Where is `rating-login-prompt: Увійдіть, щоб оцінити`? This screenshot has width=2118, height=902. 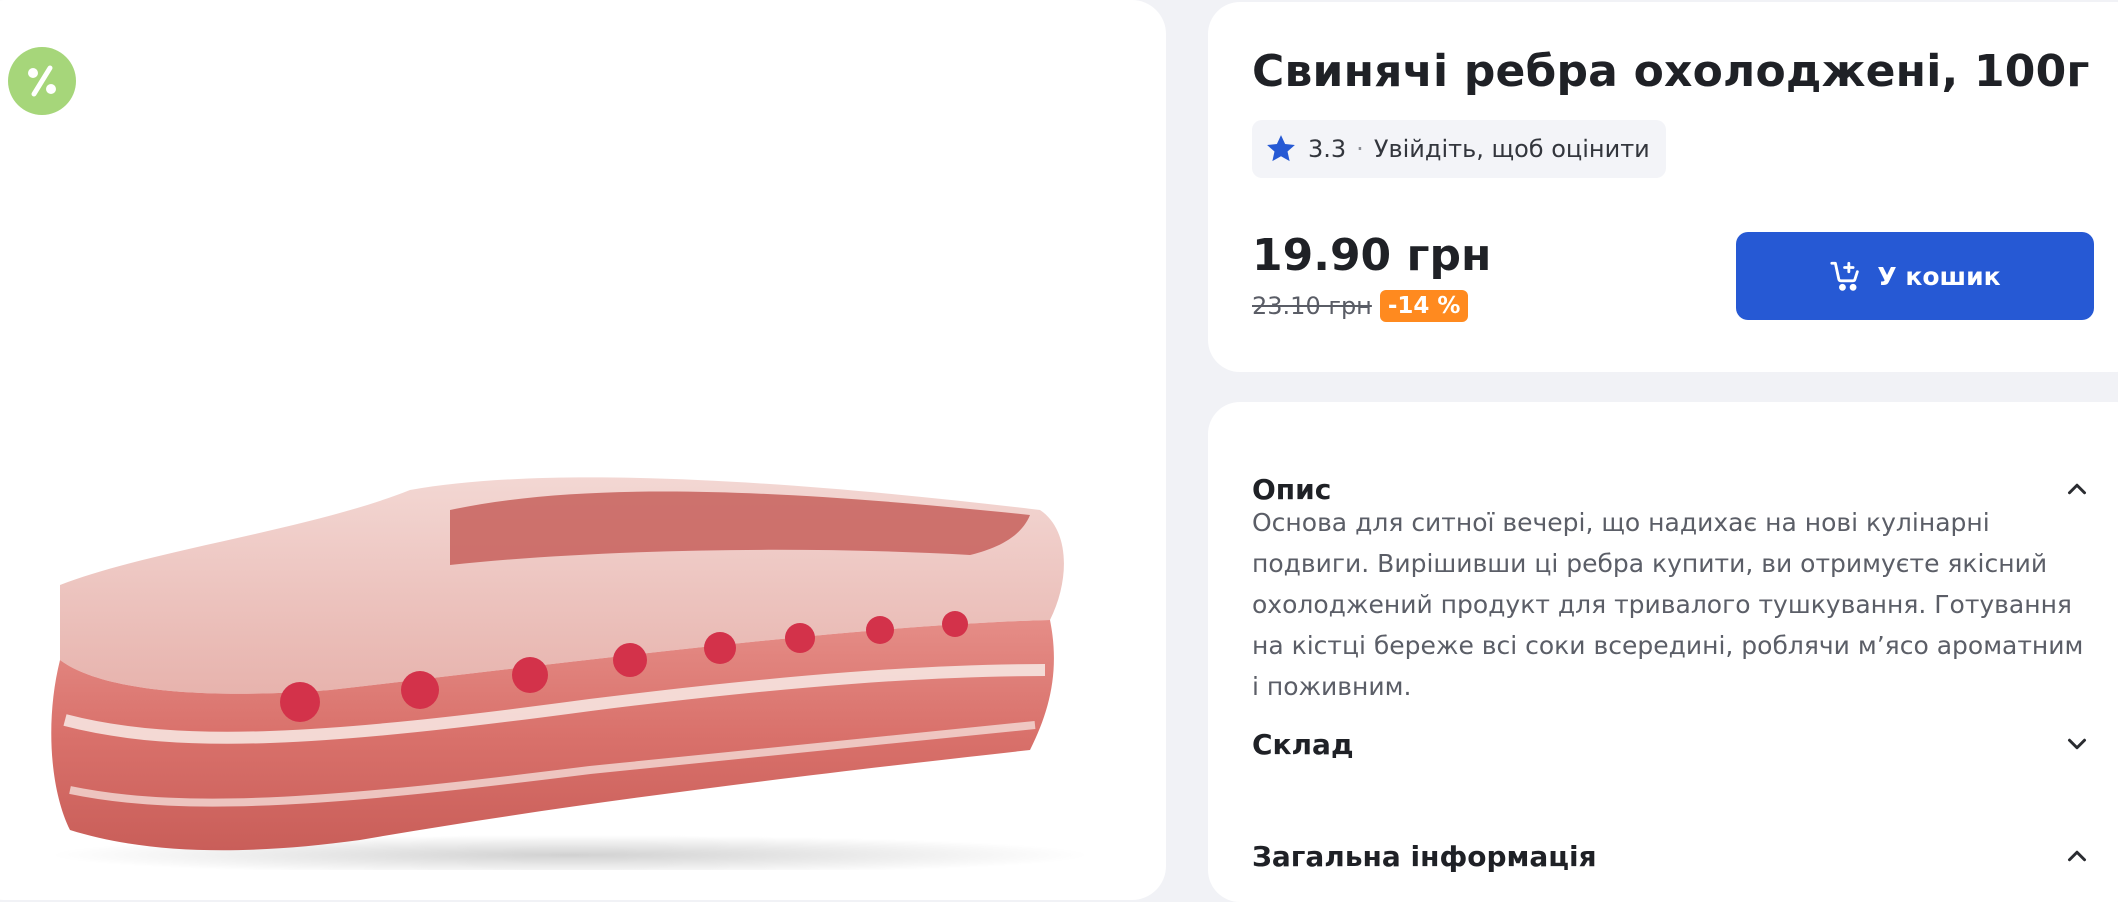
rating-login-prompt: Увійдіть, щоб оцінити is located at coordinates (1512, 149).